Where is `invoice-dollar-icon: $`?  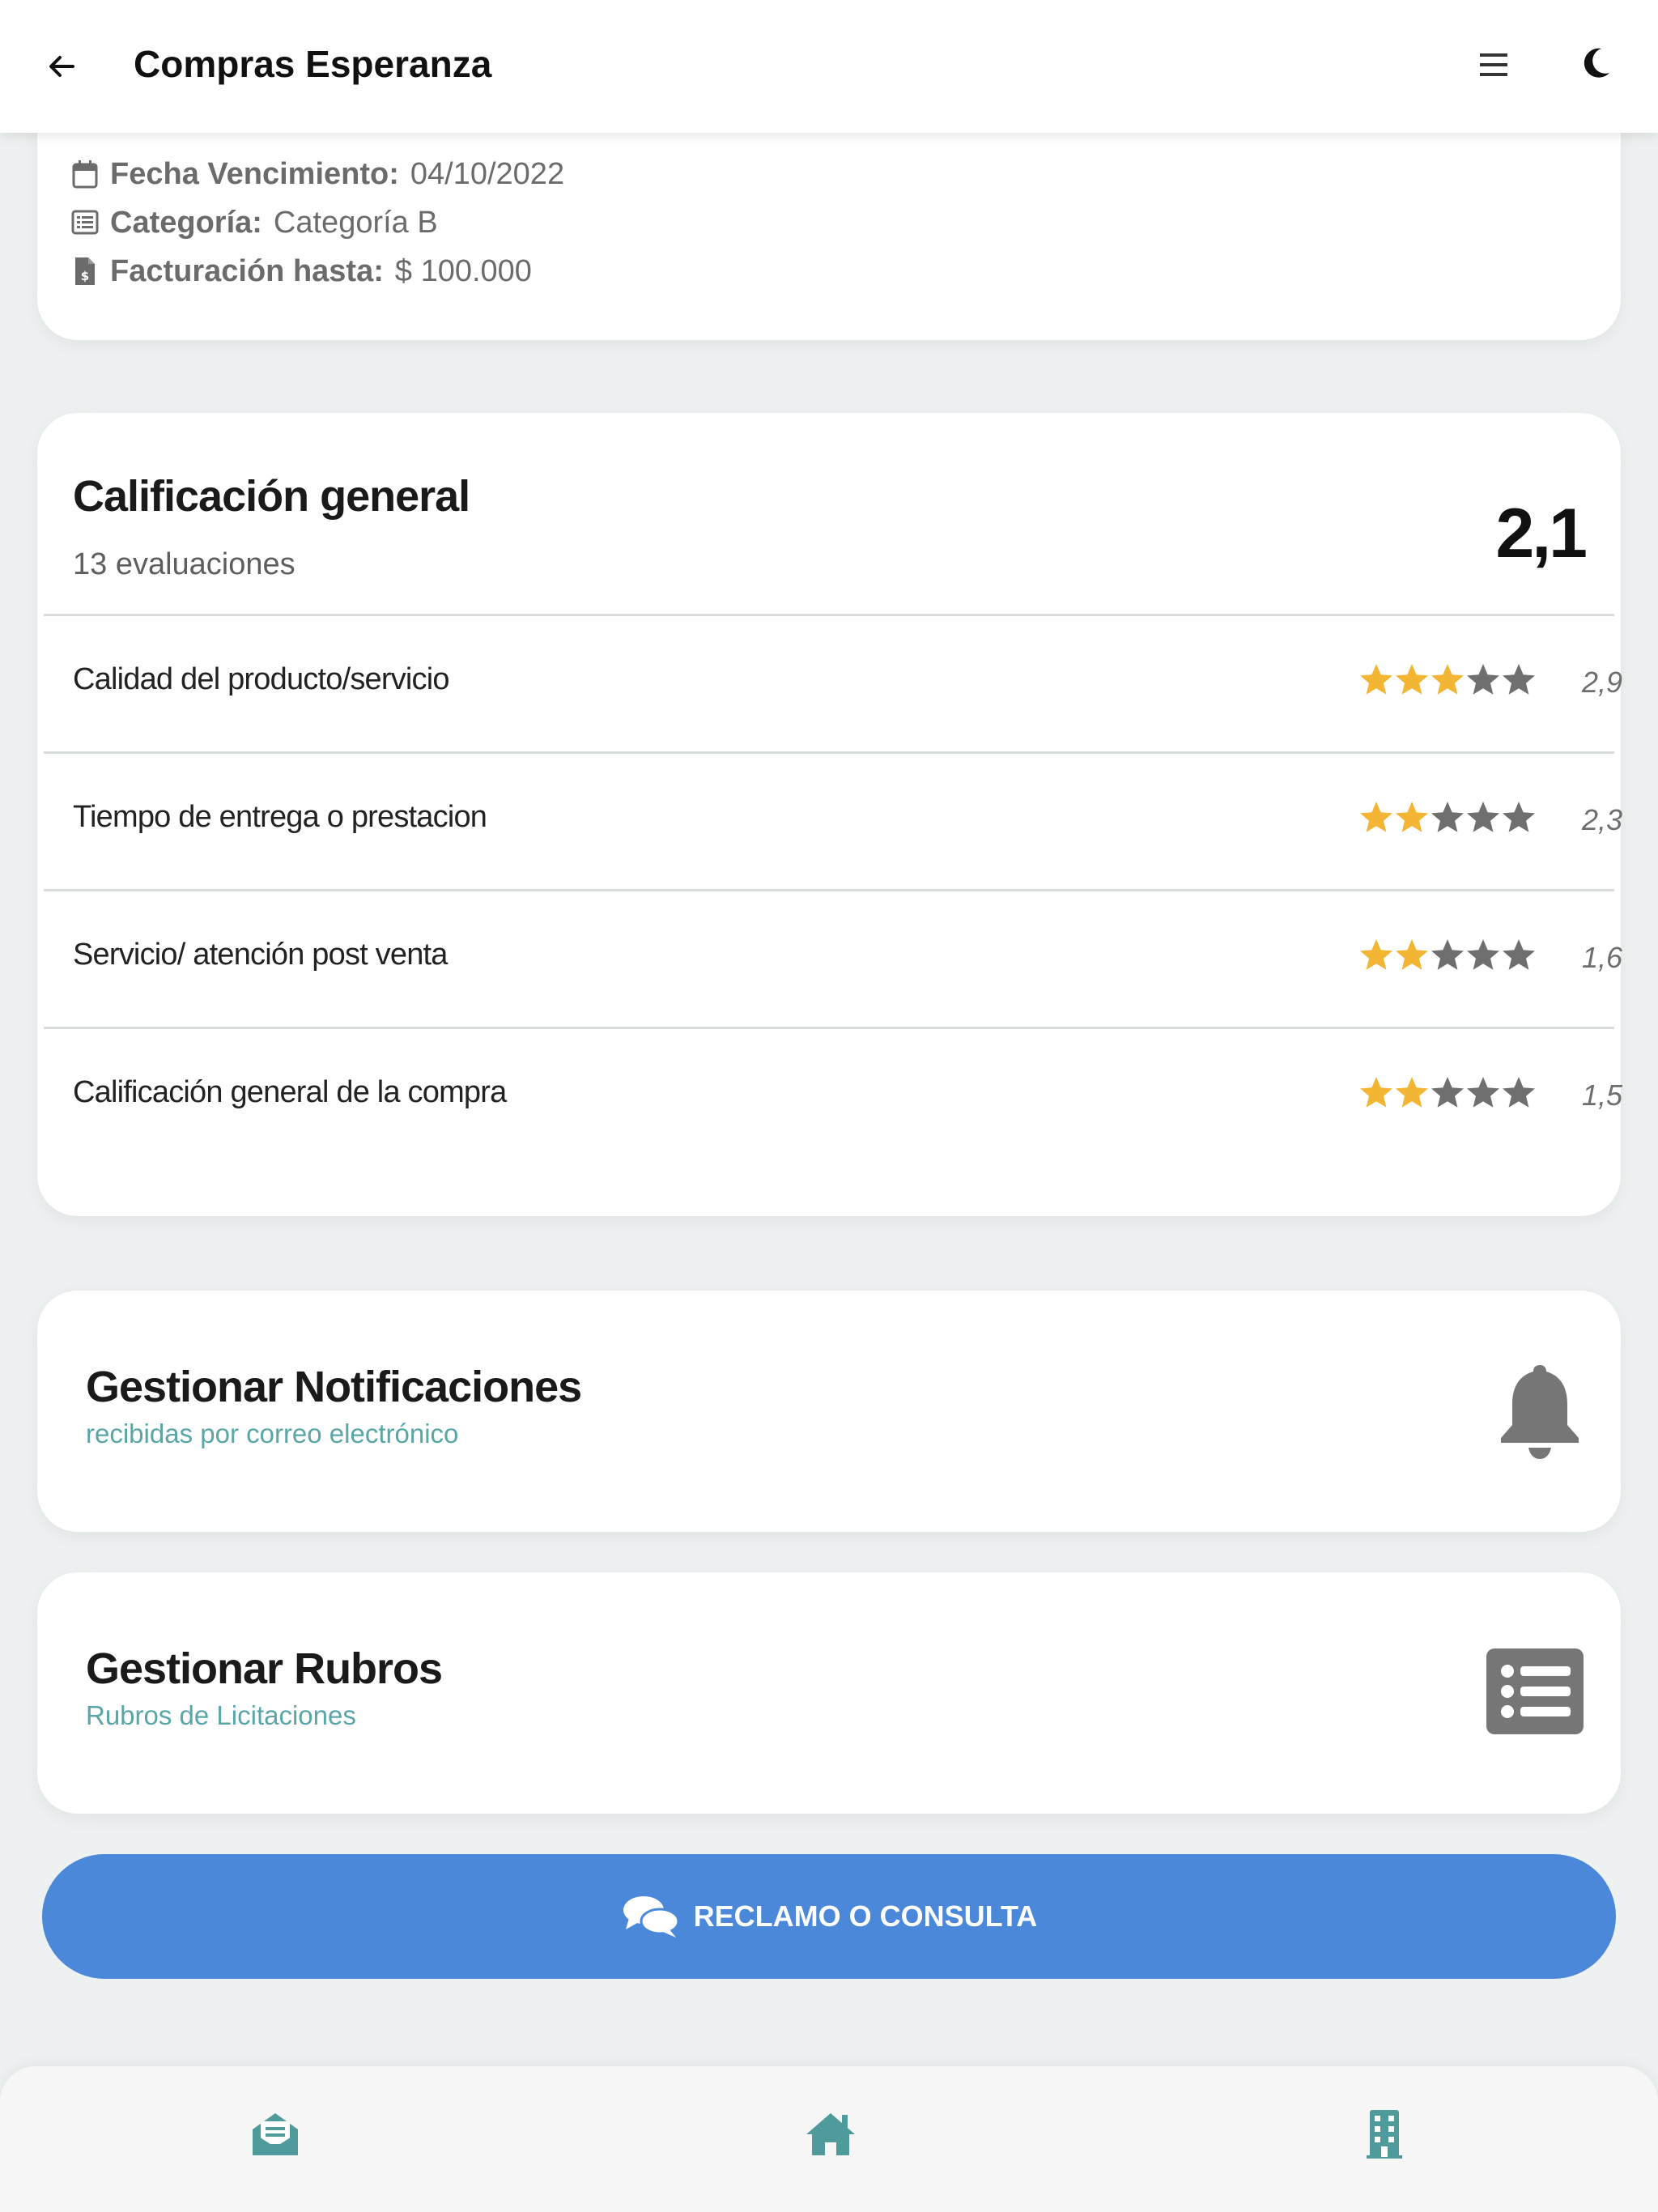 invoice-dollar-icon: $ is located at coordinates (85, 271).